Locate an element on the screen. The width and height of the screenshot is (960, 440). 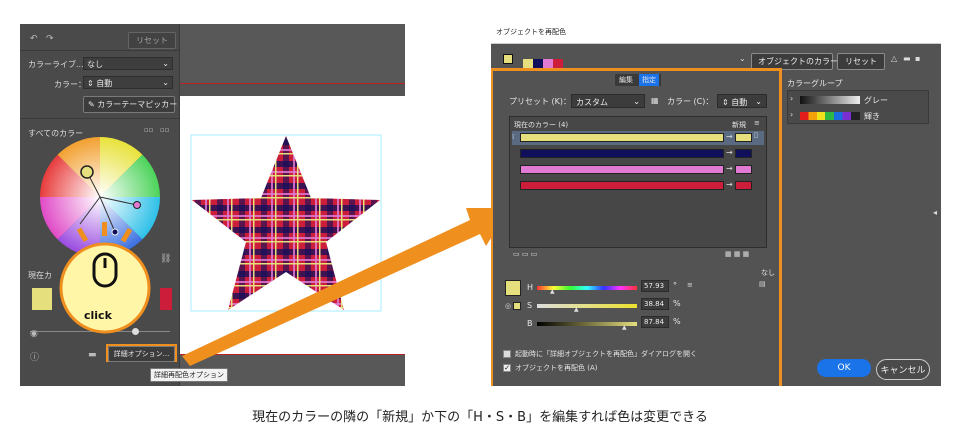
pointer-arrow is located at coordinates (346, 287).